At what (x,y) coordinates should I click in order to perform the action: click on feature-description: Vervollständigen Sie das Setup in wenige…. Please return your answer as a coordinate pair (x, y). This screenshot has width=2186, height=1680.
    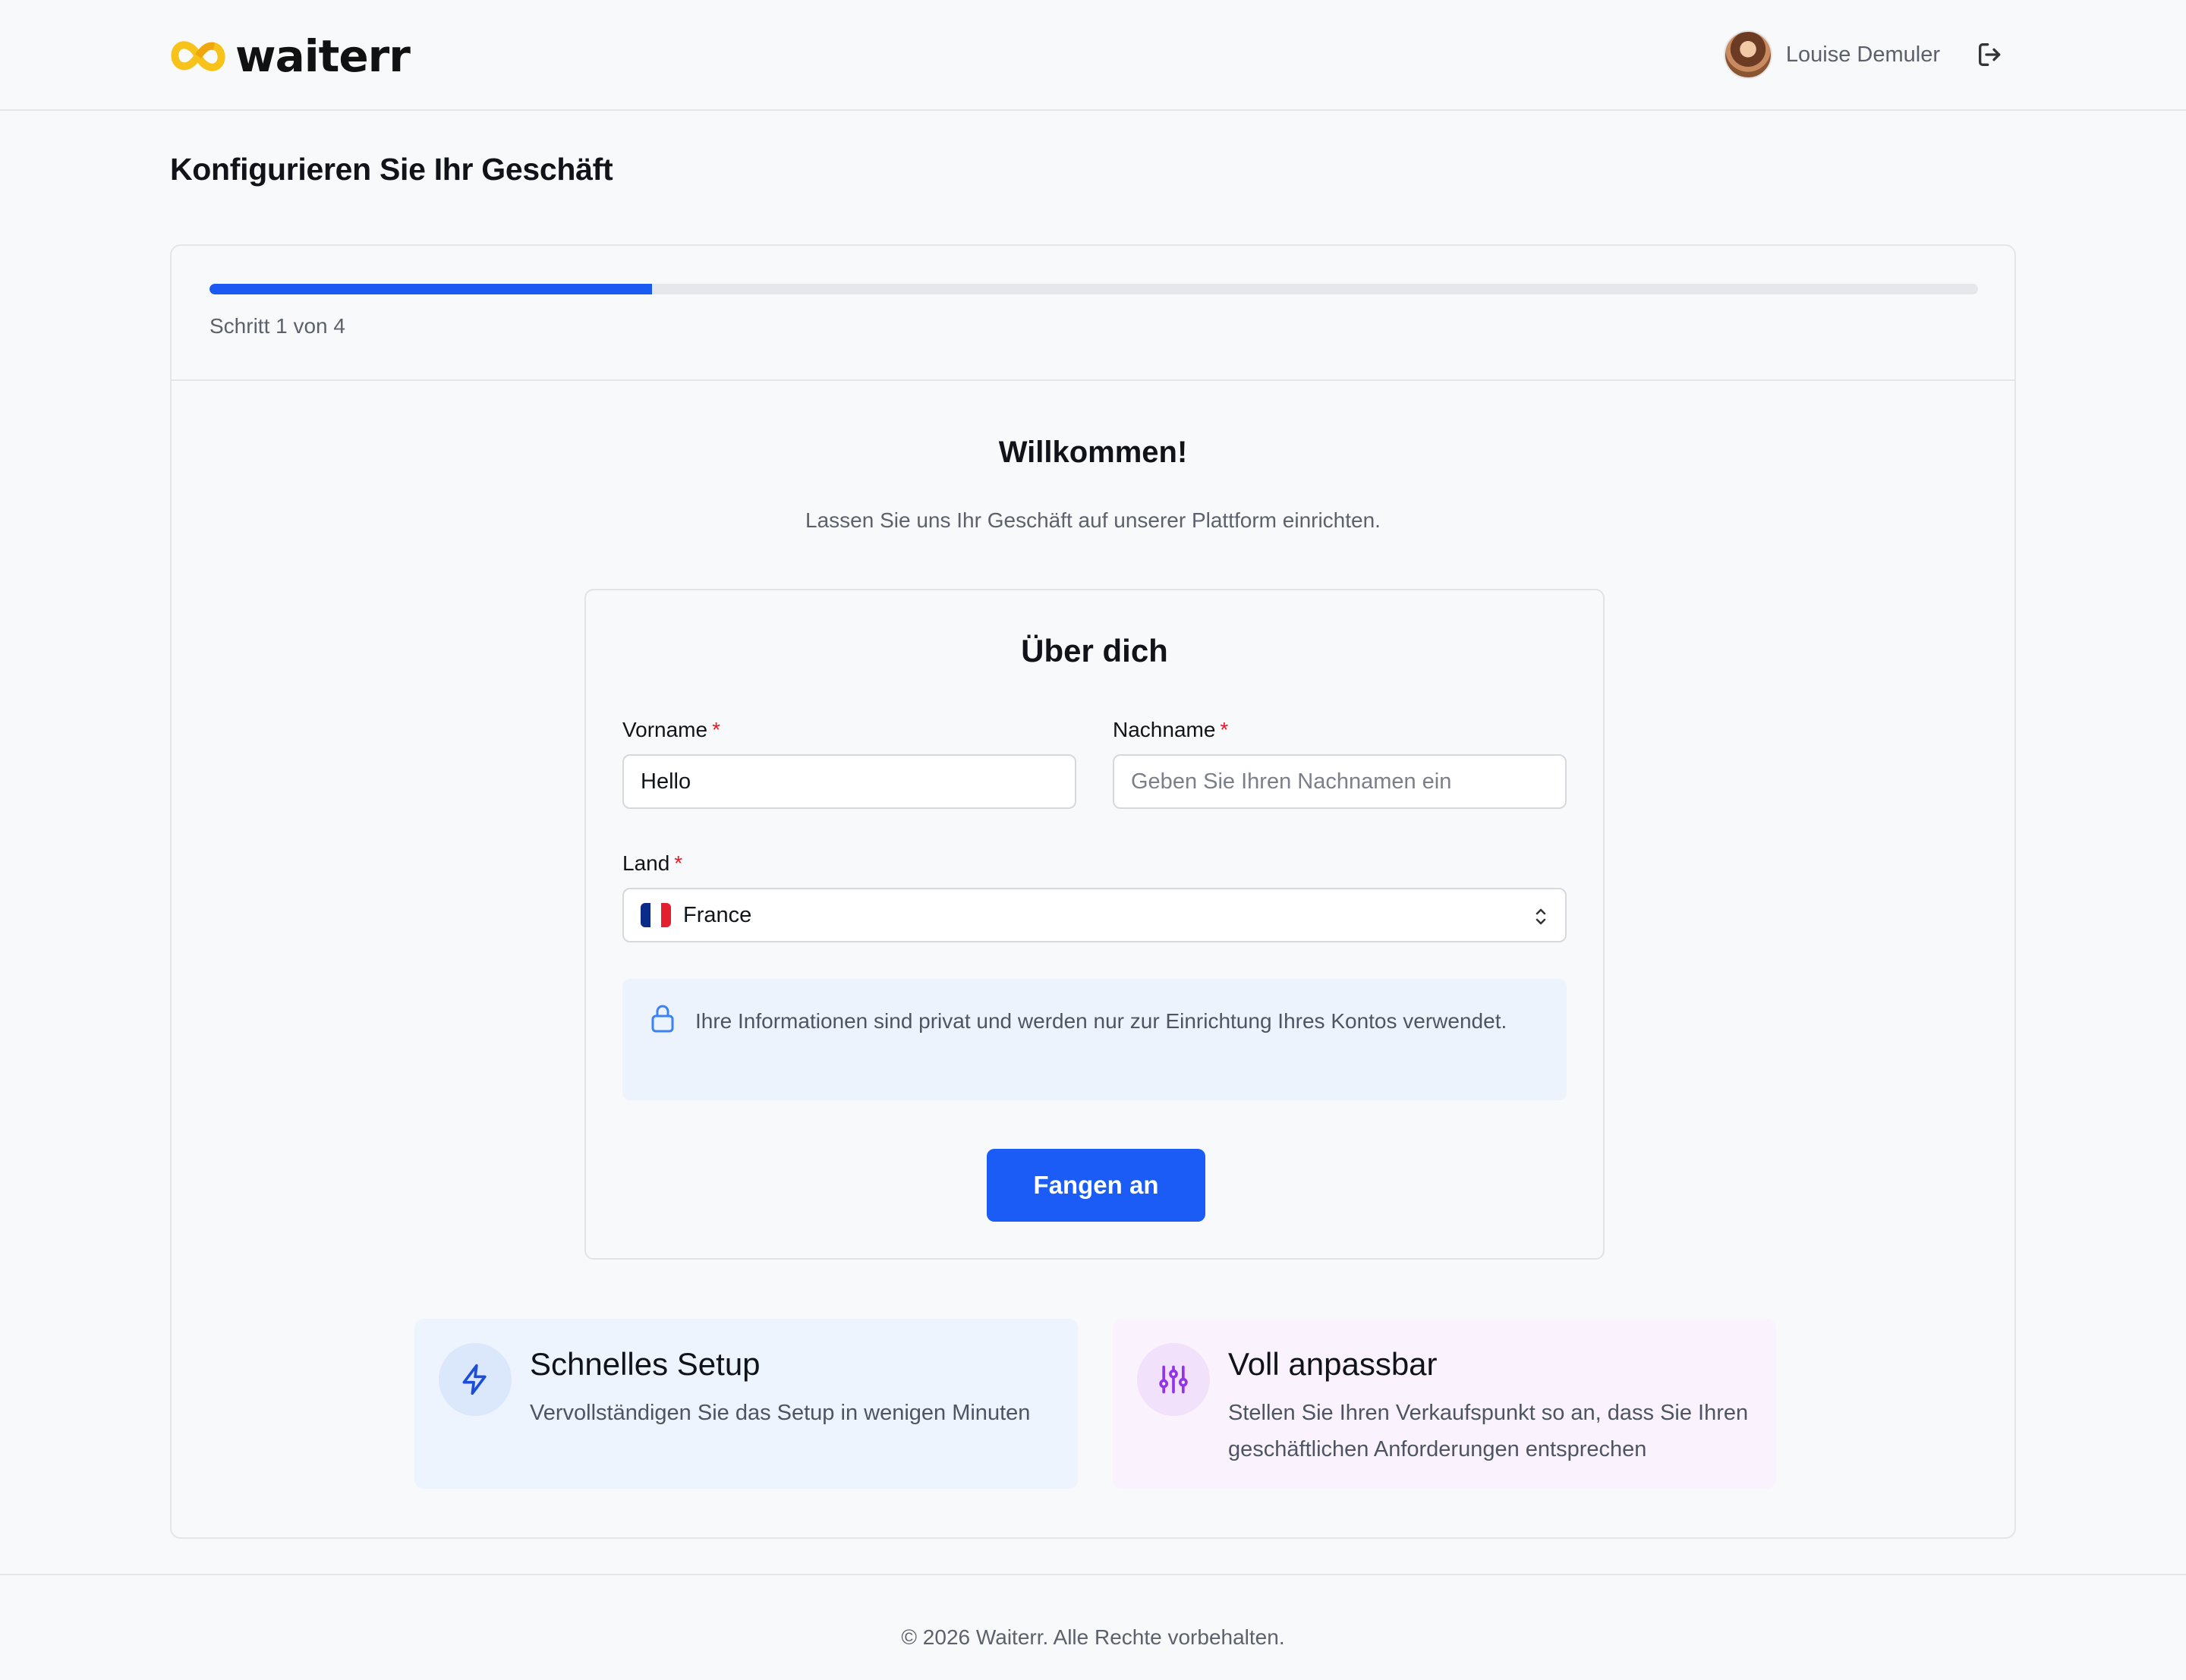
    Looking at the image, I should click on (781, 1413).